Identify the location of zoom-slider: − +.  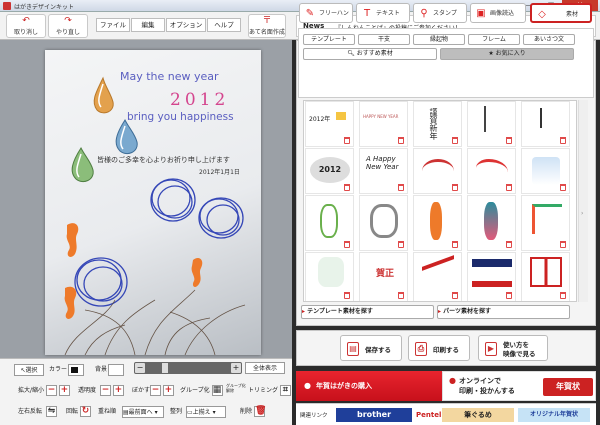
(188, 368).